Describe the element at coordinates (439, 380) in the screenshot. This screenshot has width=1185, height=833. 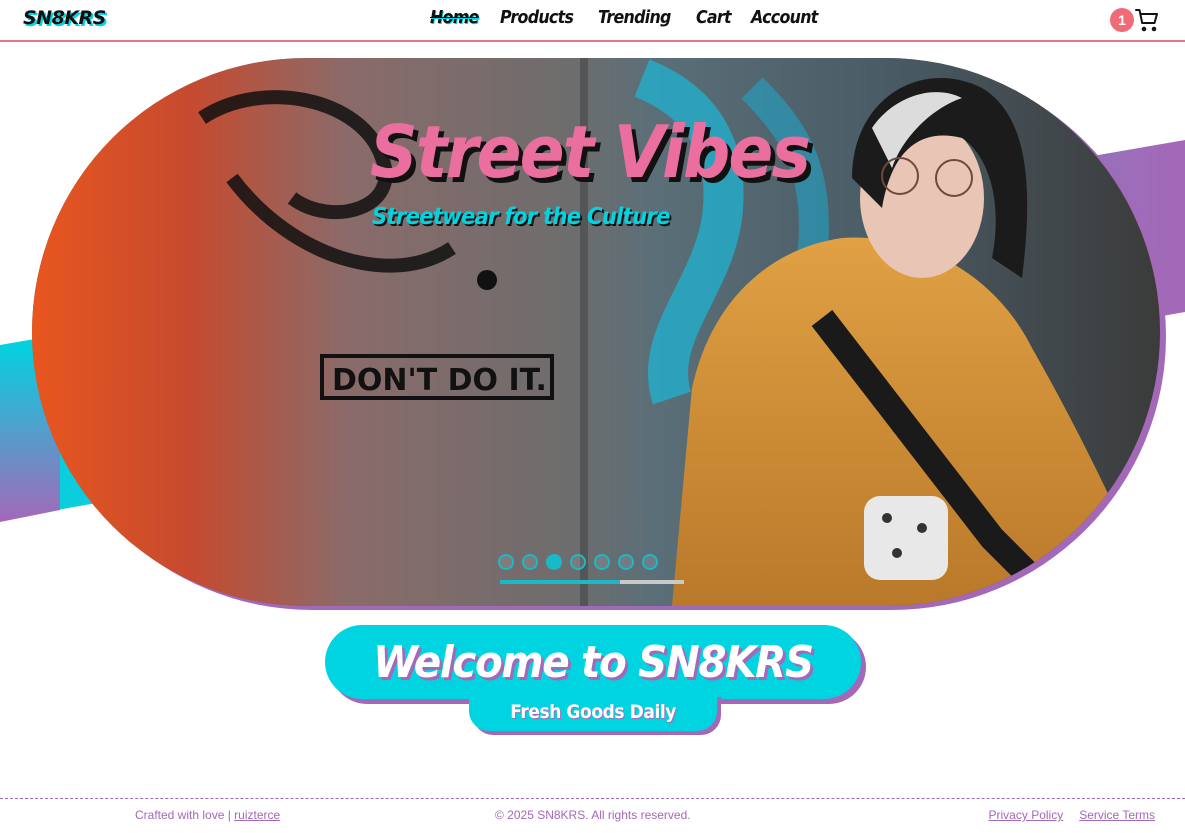
I see `svg-text: DON'T DO IT.` at that location.